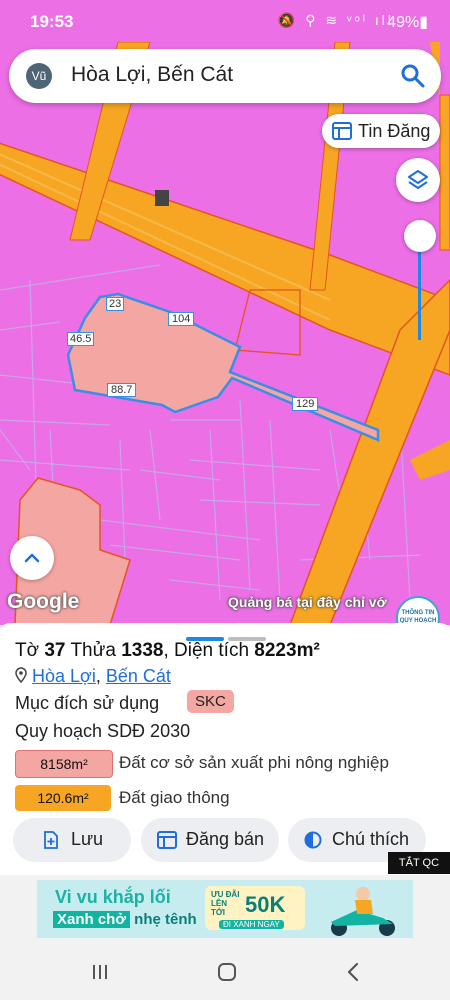  What do you see at coordinates (394, 131) in the screenshot?
I see `tin-dang-label: Tin Đăng` at bounding box center [394, 131].